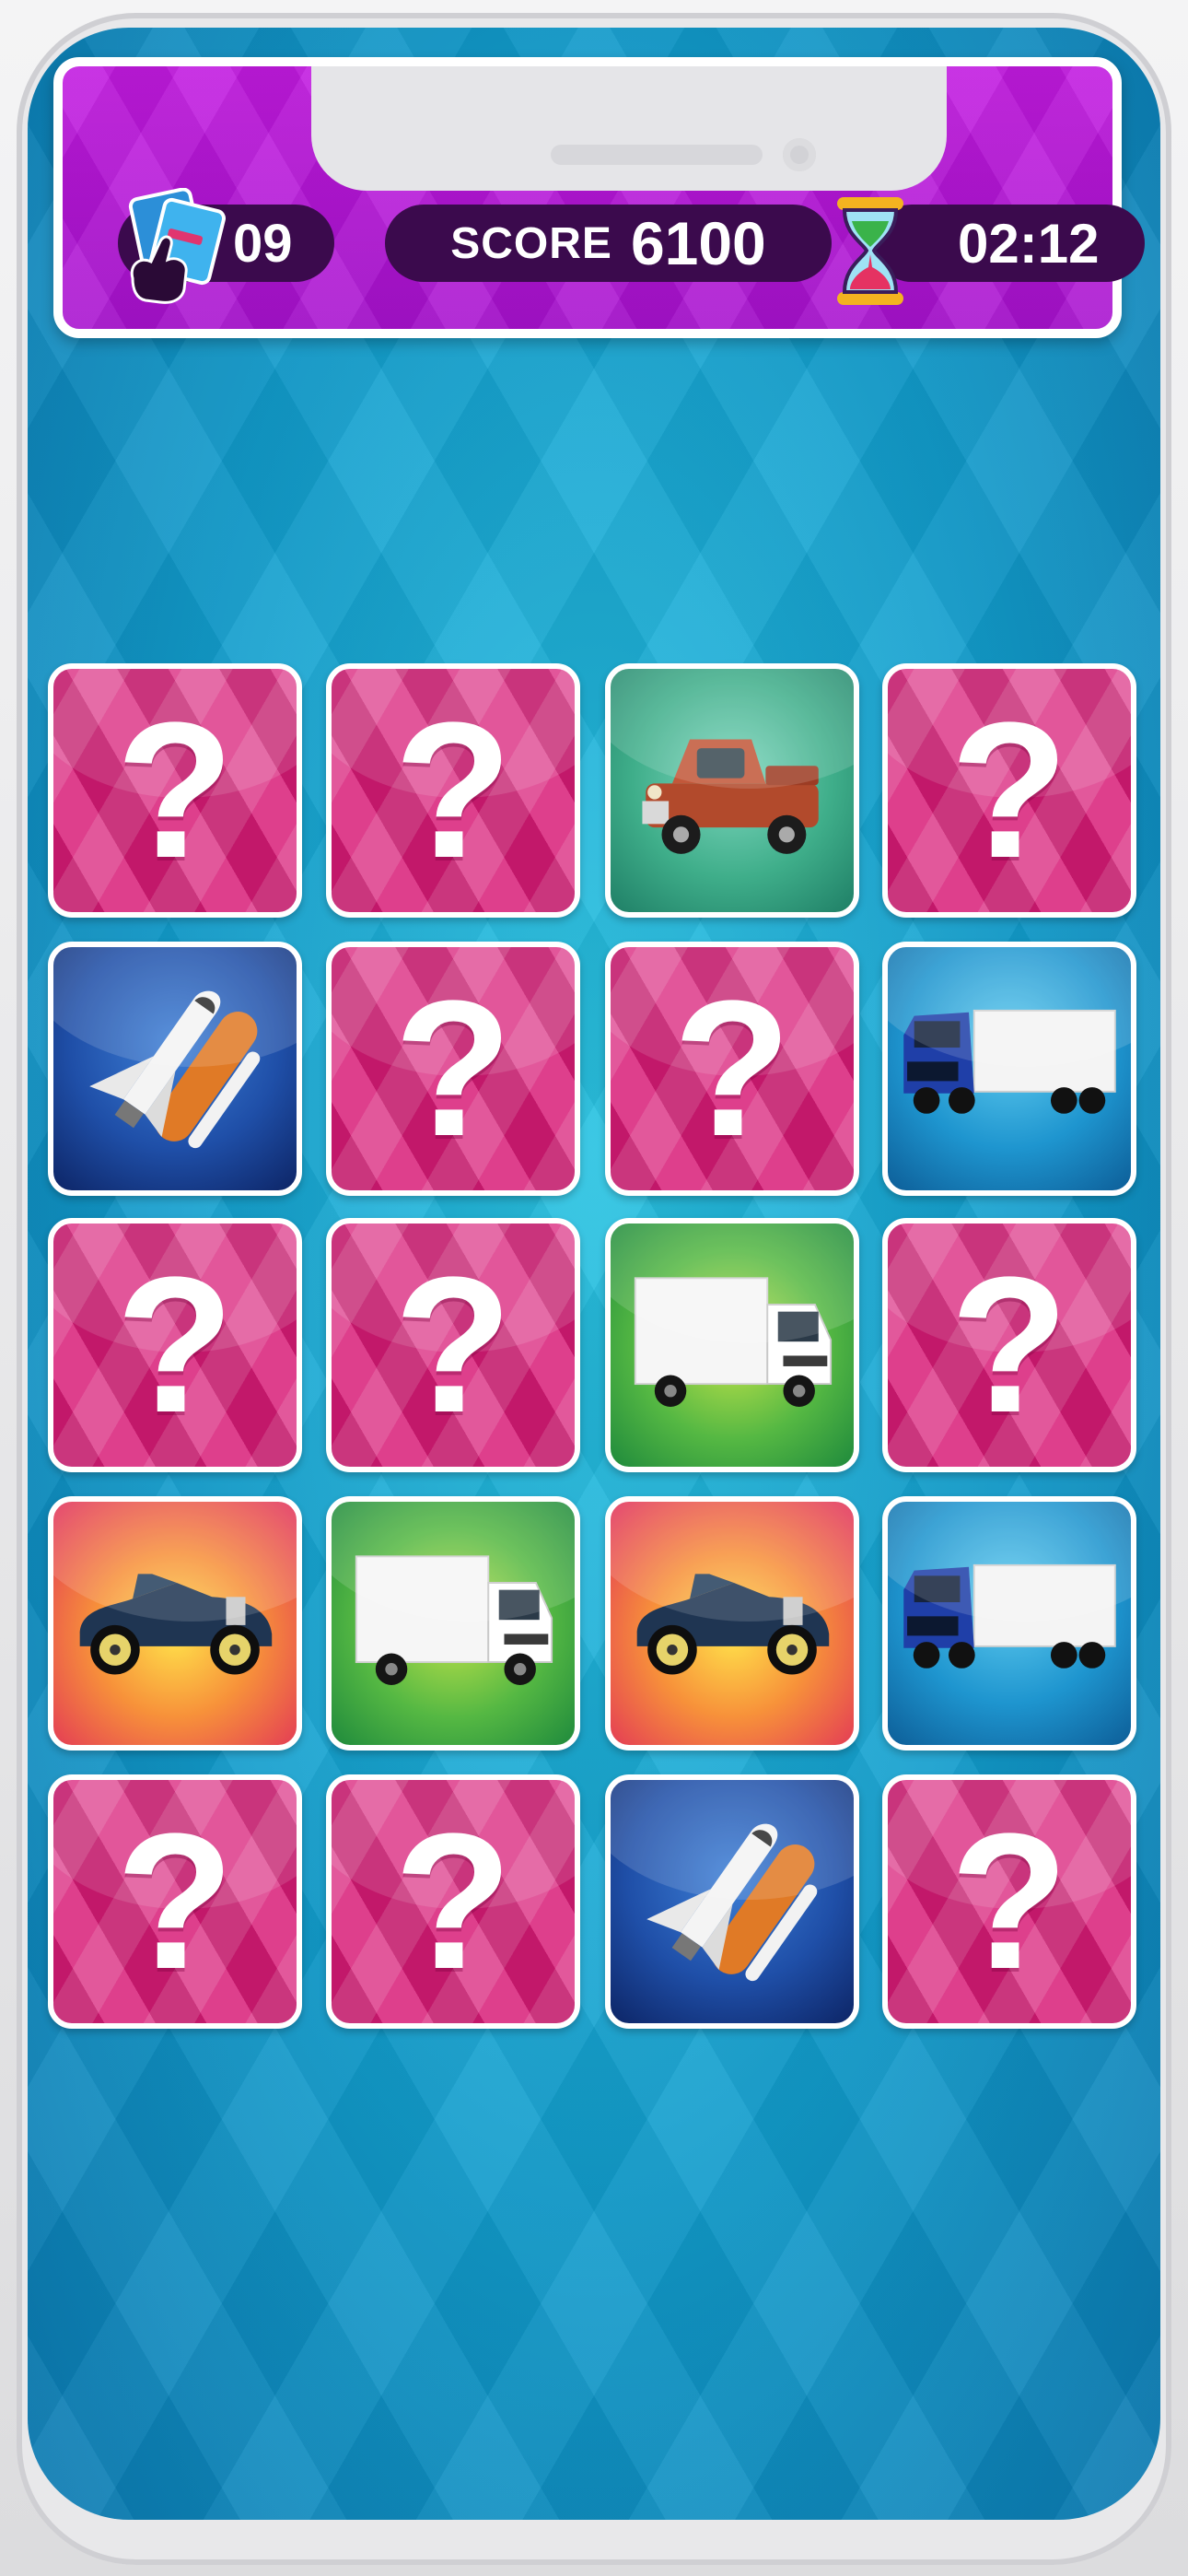 Image resolution: width=1188 pixels, height=2576 pixels. What do you see at coordinates (263, 244) in the screenshot?
I see `moves-value: 09` at bounding box center [263, 244].